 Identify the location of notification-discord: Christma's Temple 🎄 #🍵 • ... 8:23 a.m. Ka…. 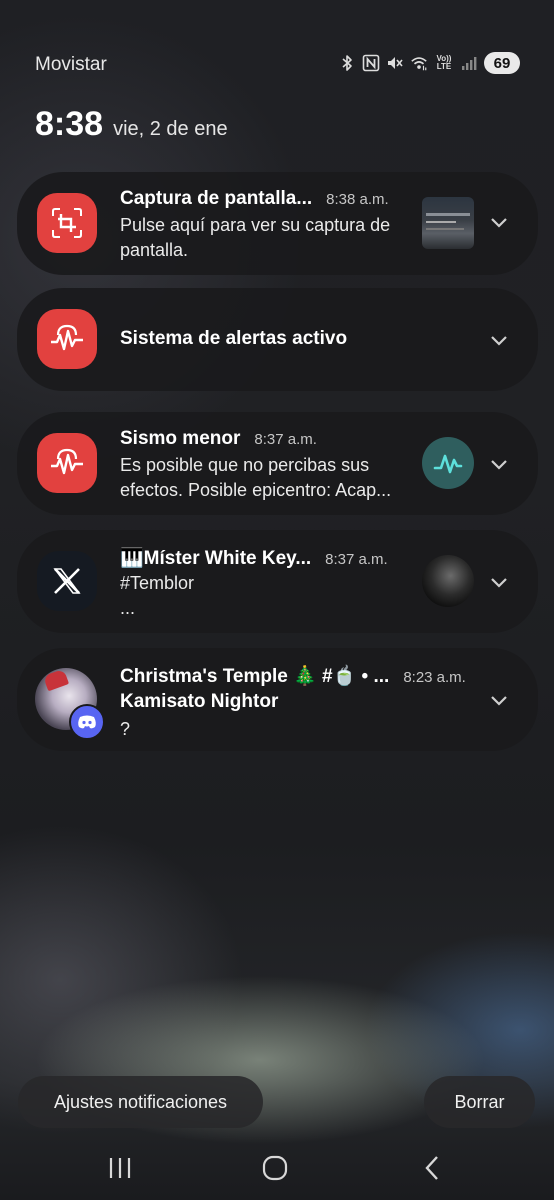
(277, 699).